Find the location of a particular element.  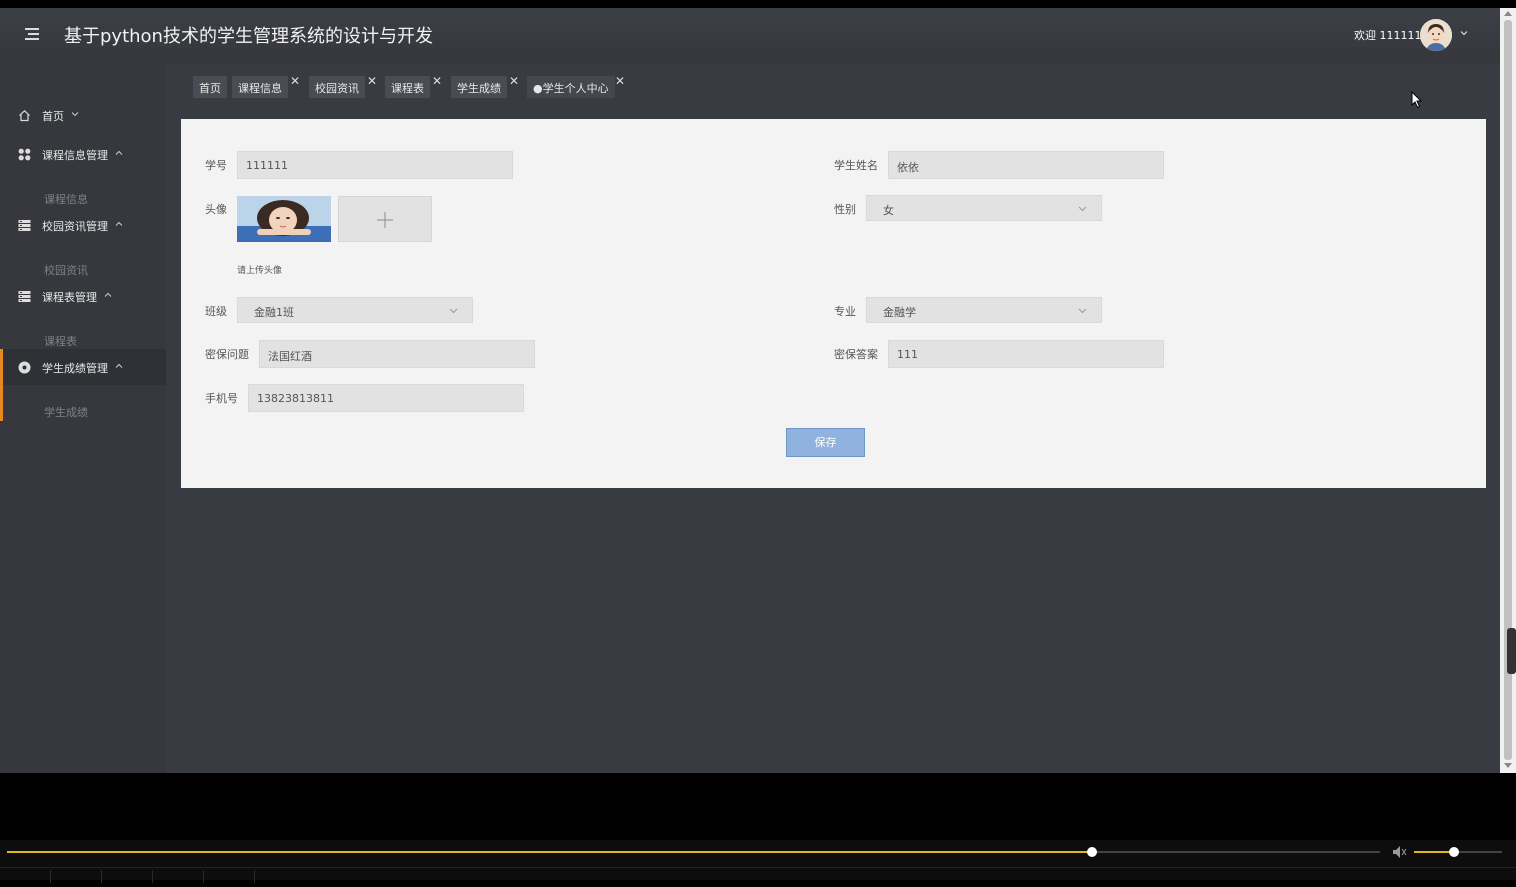

tab-student-center: ●学生个人中心 is located at coordinates (571, 87).